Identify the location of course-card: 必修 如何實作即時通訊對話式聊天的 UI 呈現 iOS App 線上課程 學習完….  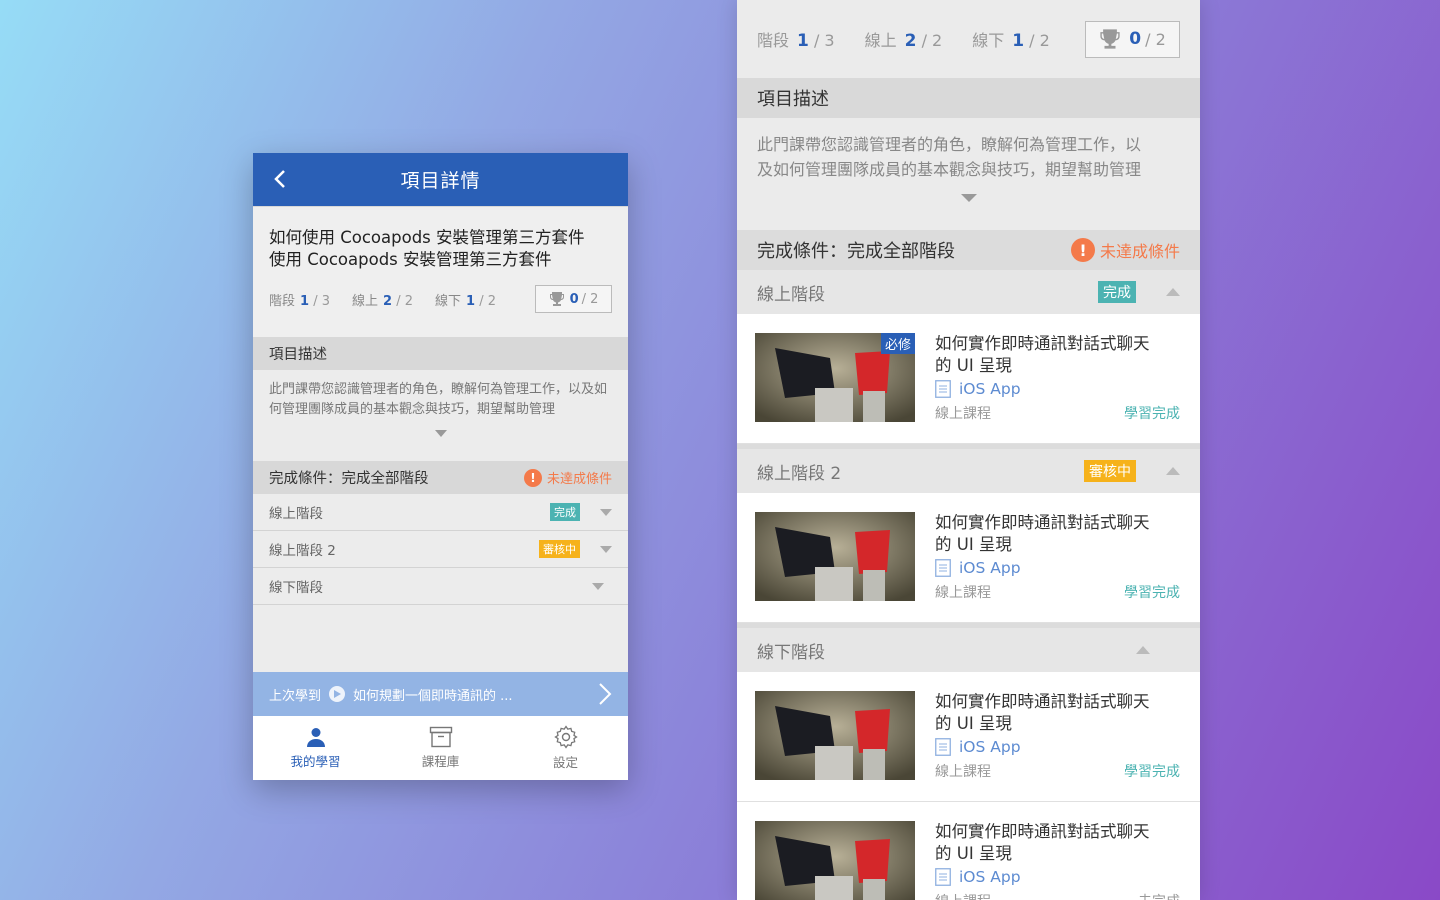
(968, 379).